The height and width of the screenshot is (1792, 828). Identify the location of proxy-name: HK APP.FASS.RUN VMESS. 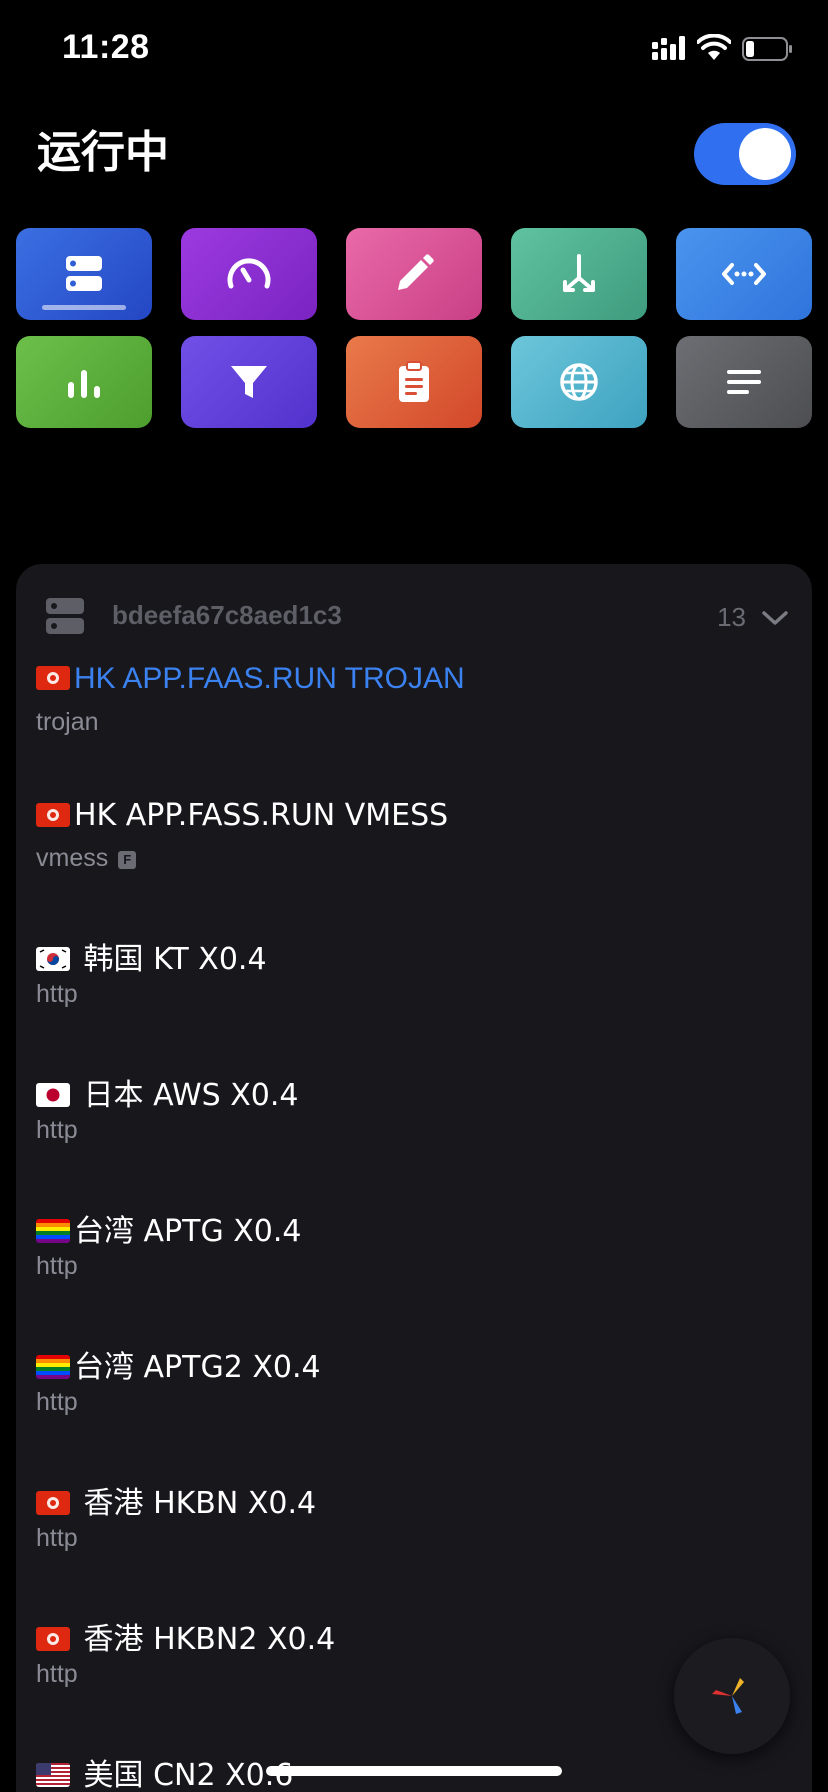
(242, 815).